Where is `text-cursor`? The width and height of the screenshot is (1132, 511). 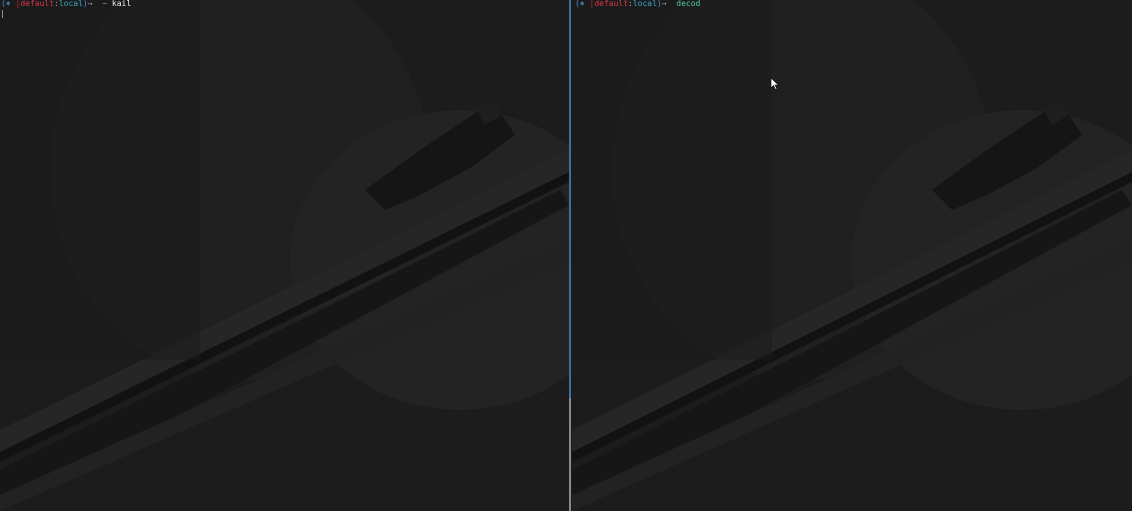
text-cursor is located at coordinates (2, 14).